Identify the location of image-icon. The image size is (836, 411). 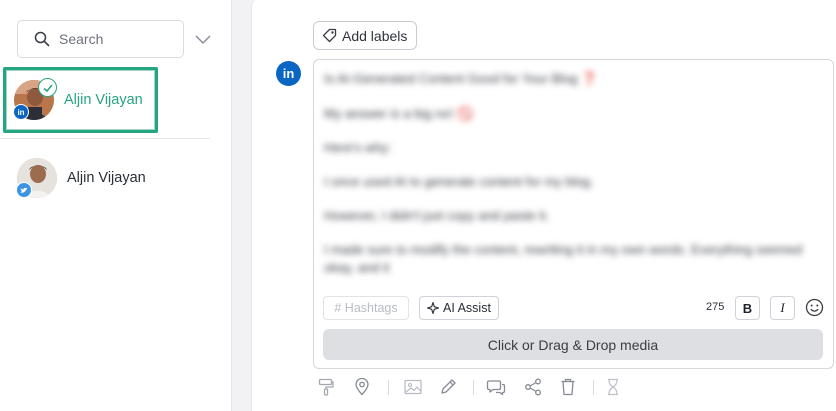
(413, 387).